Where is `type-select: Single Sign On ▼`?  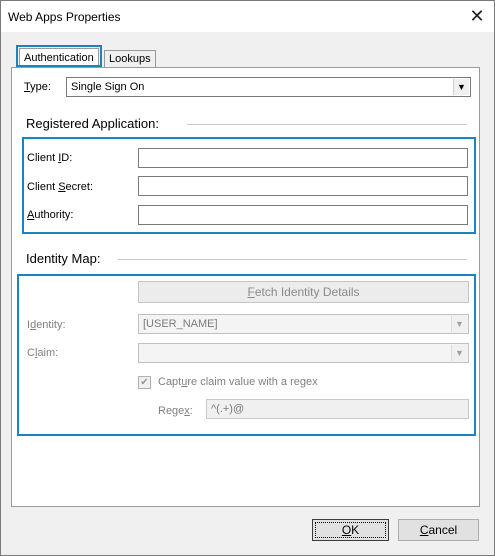
type-select: Single Sign On ▼ is located at coordinates (268, 87).